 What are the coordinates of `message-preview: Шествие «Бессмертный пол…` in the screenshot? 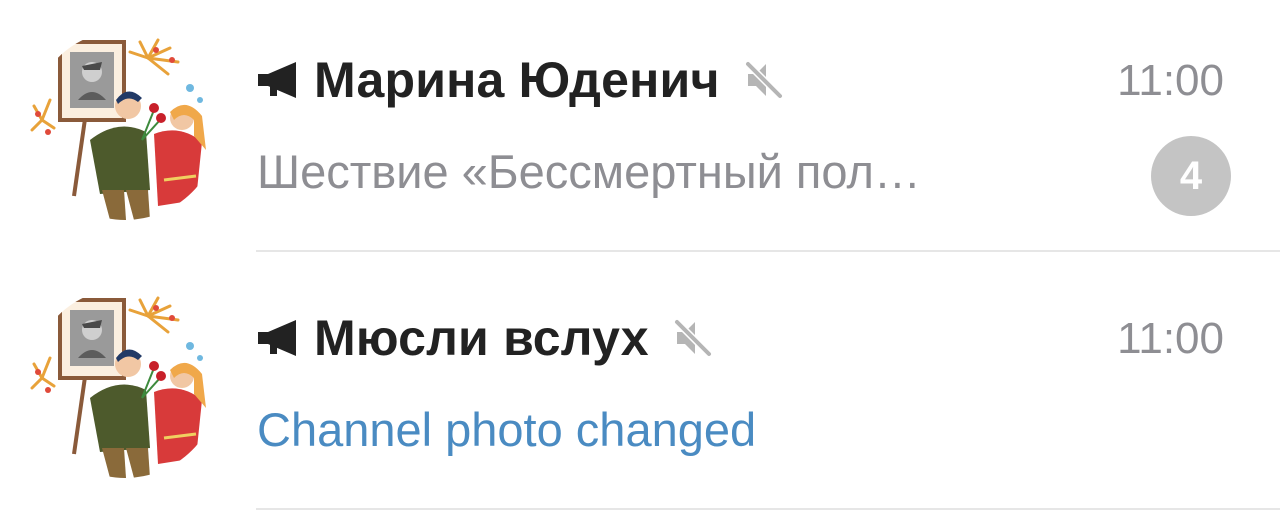 It's located at (589, 171).